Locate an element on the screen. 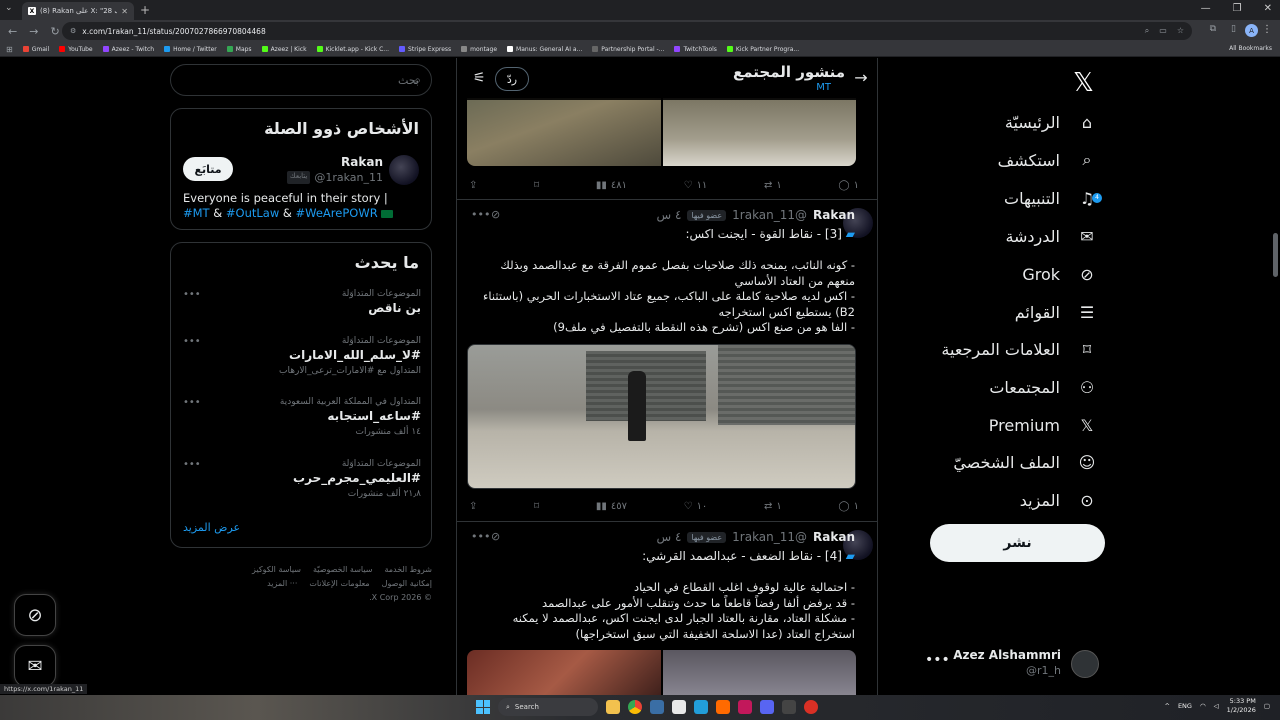  bookmark-item: Maps is located at coordinates (239, 49).